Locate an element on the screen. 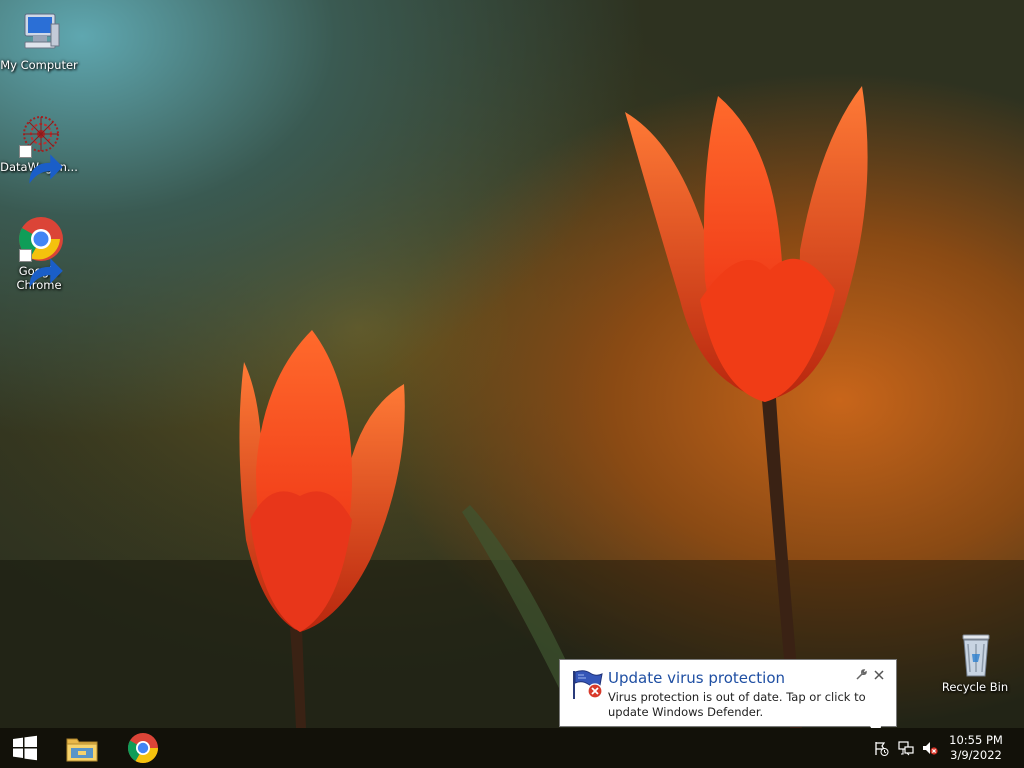 Image resolution: width=1024 pixels, height=768 pixels. start-button is located at coordinates (25, 748).